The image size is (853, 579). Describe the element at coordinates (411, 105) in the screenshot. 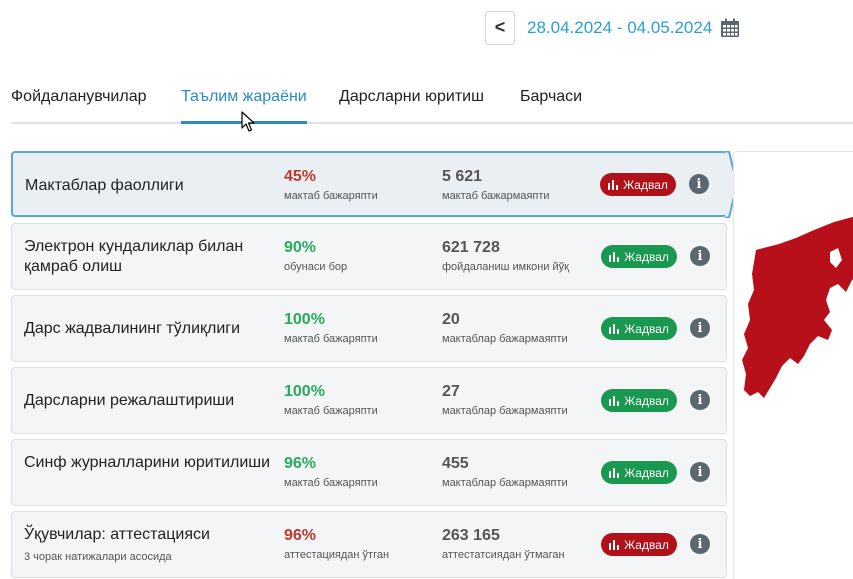

I see `tab-lesson-management: Дарсларни юритиш` at that location.